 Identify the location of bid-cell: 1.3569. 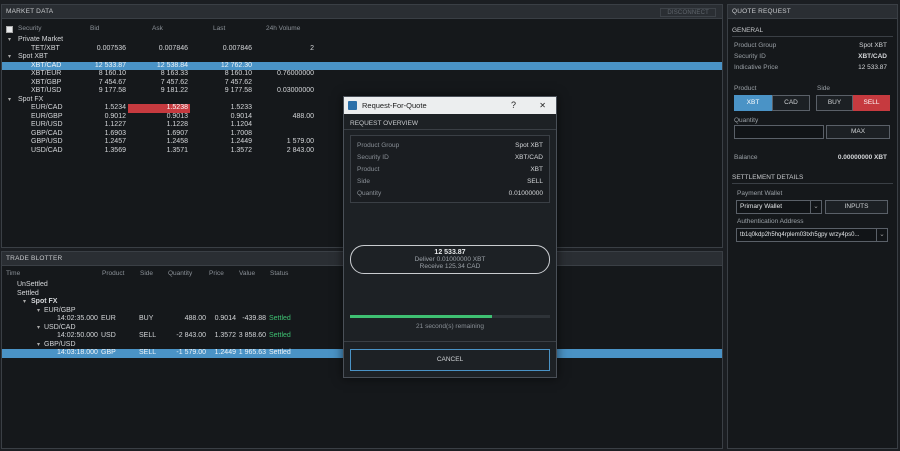
(96, 151).